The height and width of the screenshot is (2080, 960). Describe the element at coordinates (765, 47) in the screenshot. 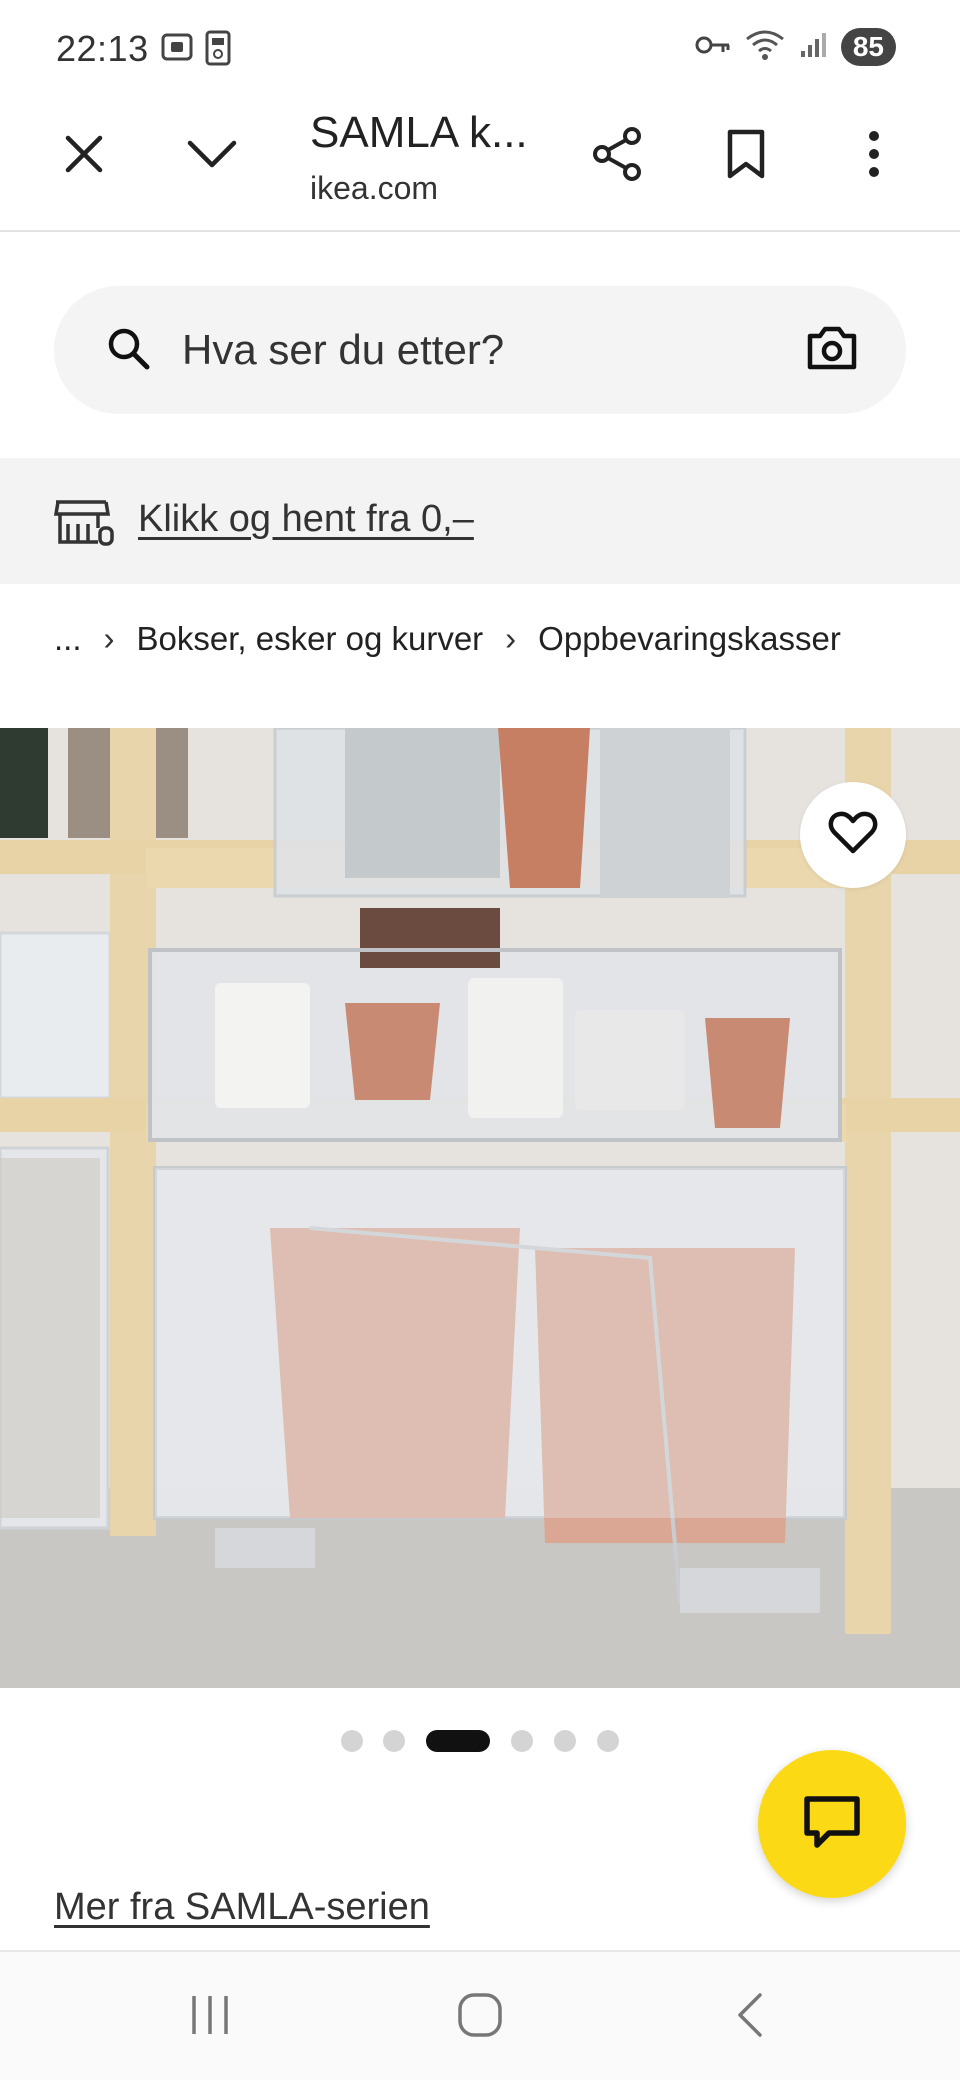

I see `wifi-icon` at that location.